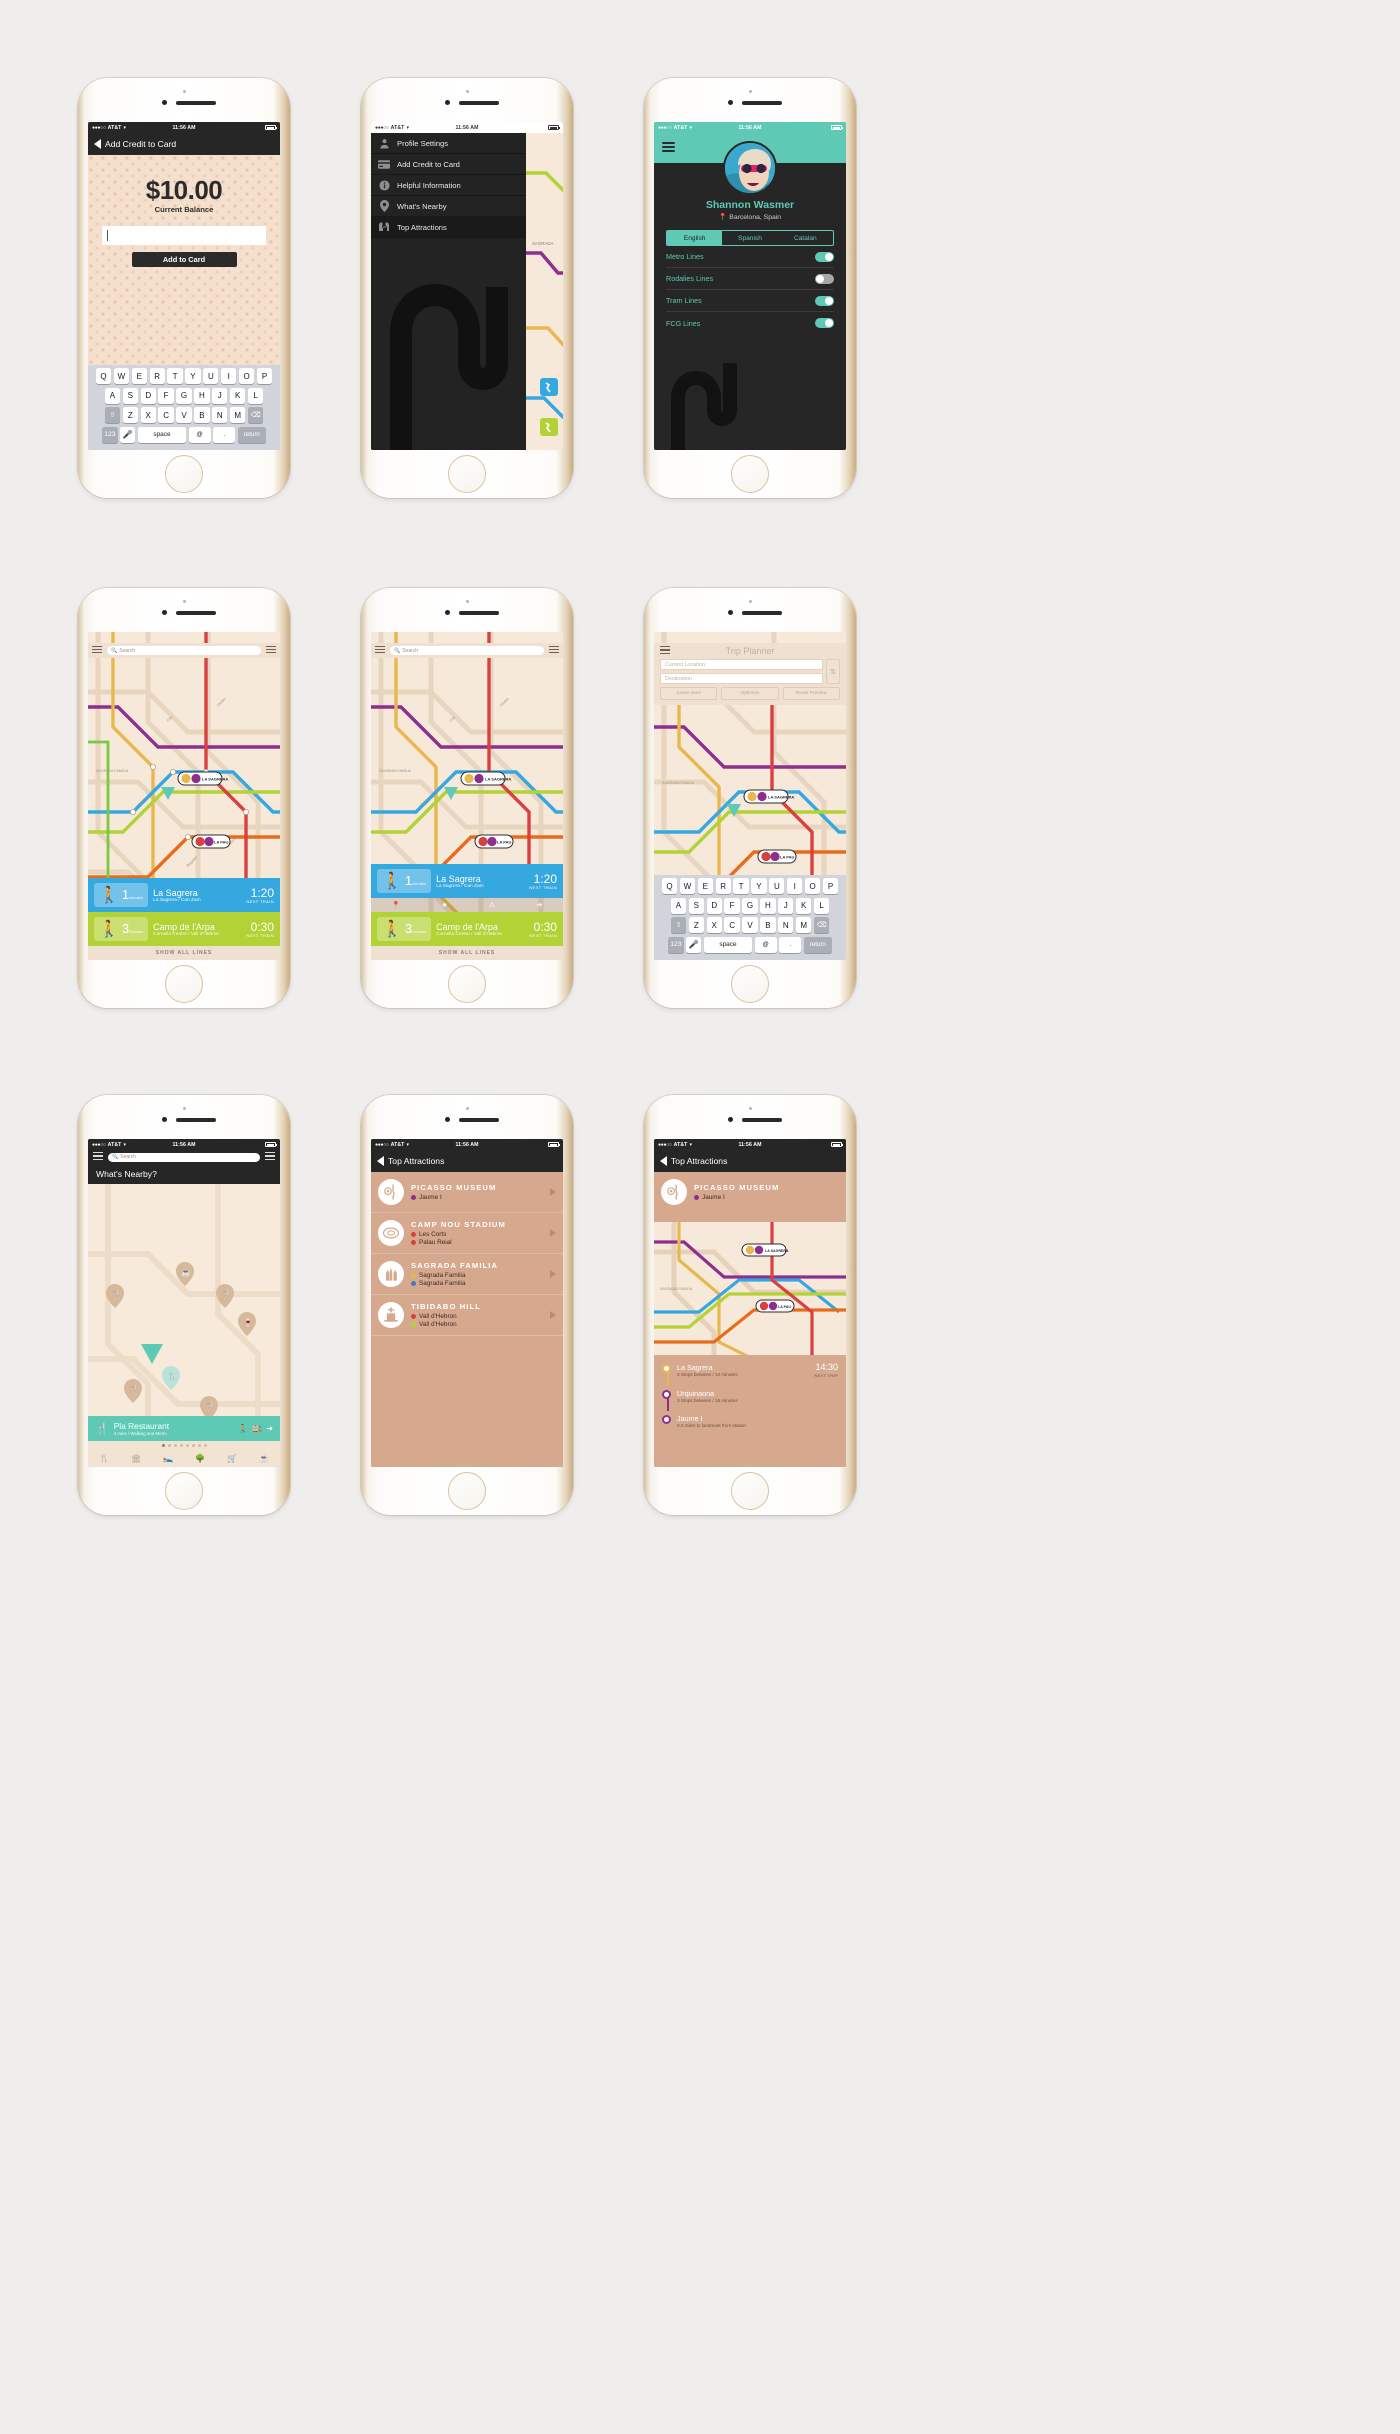 The width and height of the screenshot is (1400, 2434). What do you see at coordinates (714, 925) in the screenshot?
I see `key: X` at bounding box center [714, 925].